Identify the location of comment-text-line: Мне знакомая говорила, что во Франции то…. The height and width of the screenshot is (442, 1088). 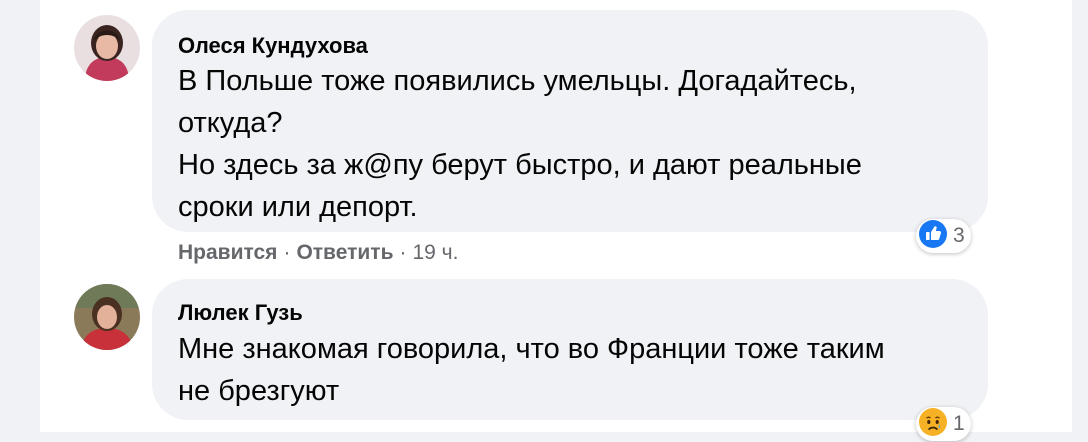
(531, 349).